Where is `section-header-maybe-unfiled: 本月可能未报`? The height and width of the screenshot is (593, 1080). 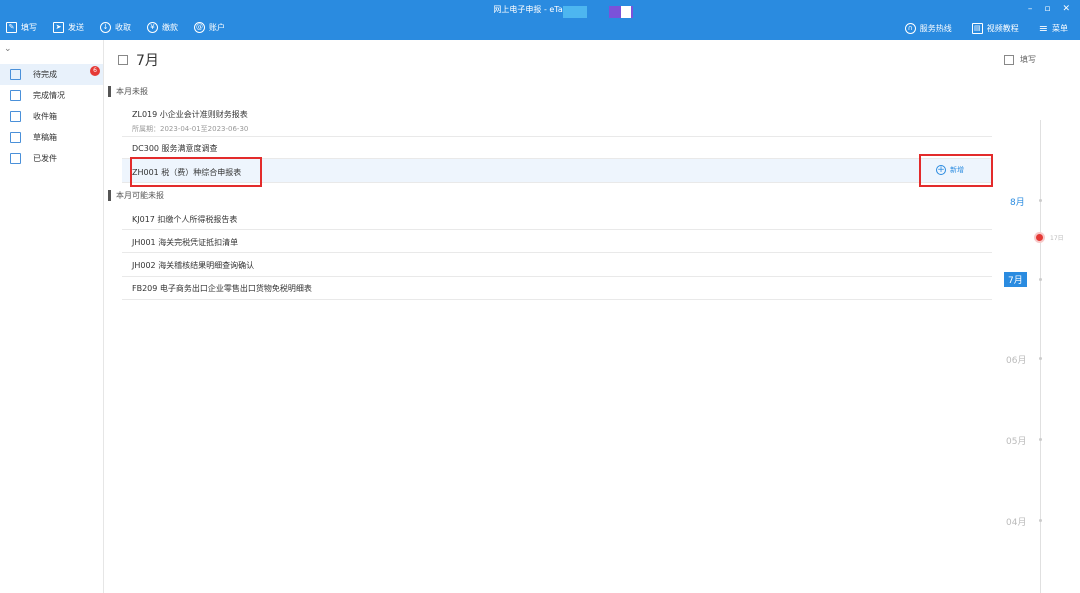 section-header-maybe-unfiled: 本月可能未报 is located at coordinates (136, 195).